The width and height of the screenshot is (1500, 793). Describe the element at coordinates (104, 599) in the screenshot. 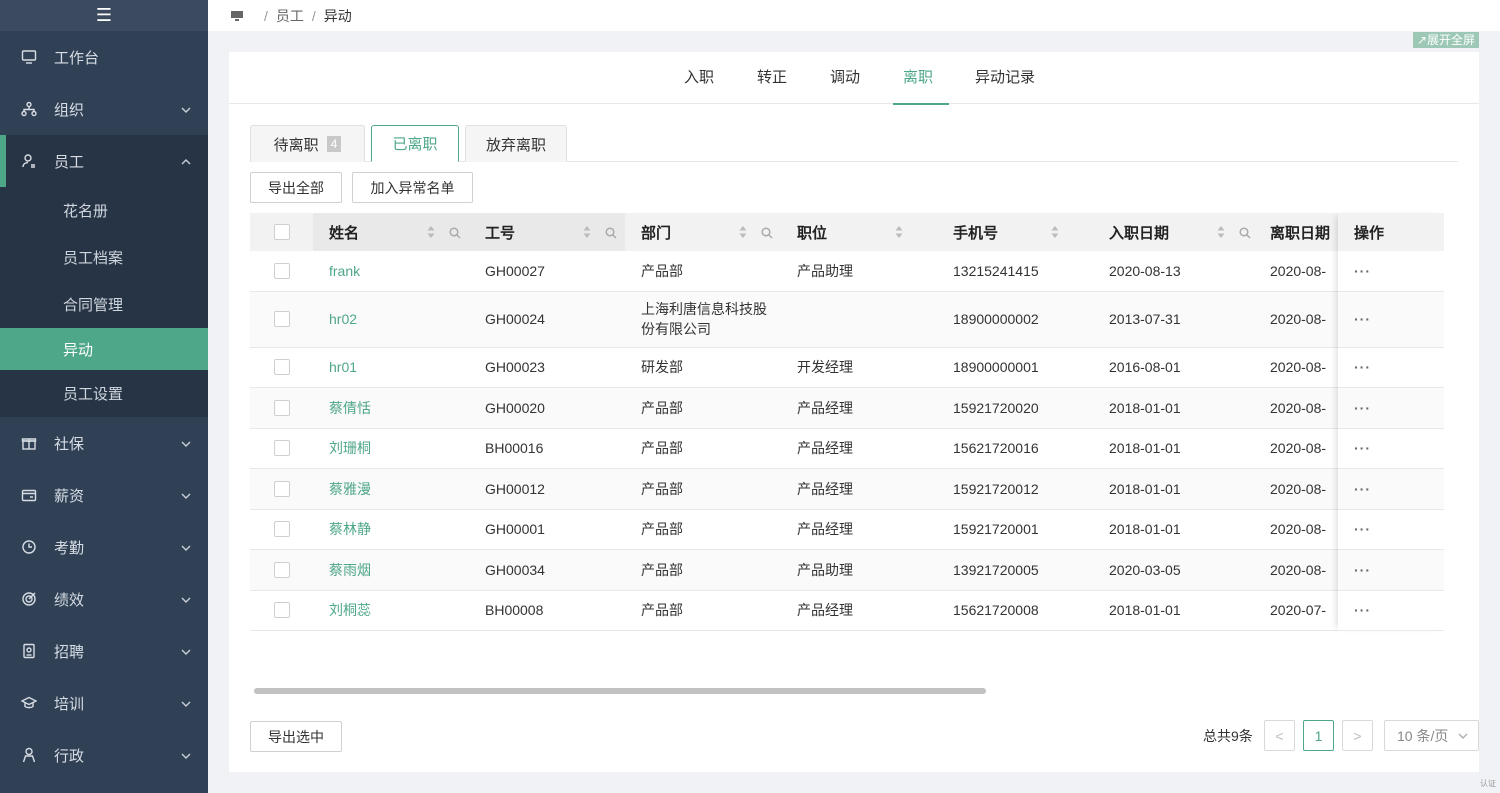

I see `sidebar-item-performance: 绩效` at that location.